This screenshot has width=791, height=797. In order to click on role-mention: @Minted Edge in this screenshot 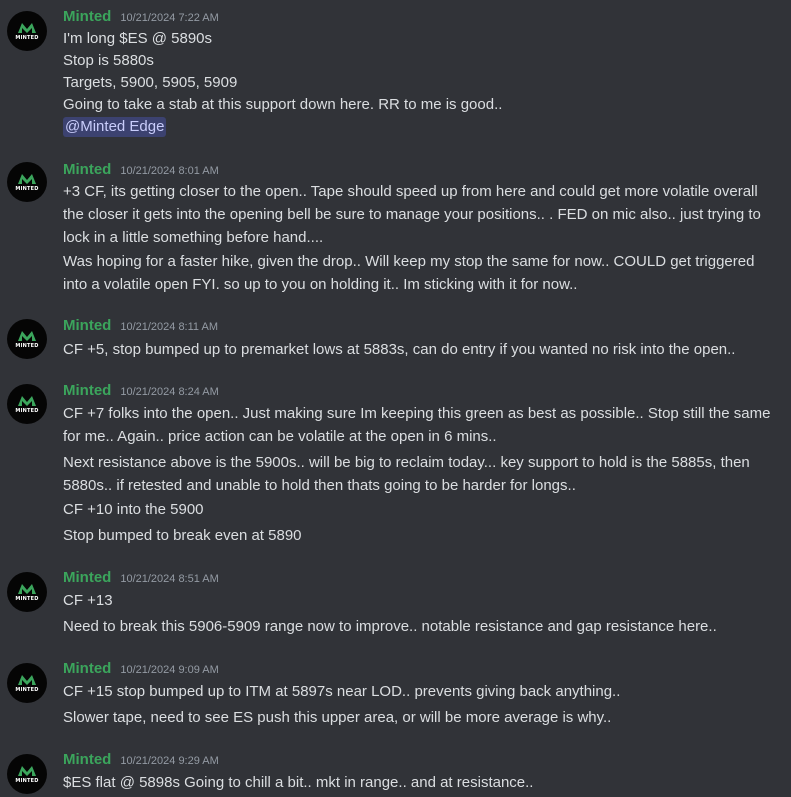, I will do `click(115, 127)`.